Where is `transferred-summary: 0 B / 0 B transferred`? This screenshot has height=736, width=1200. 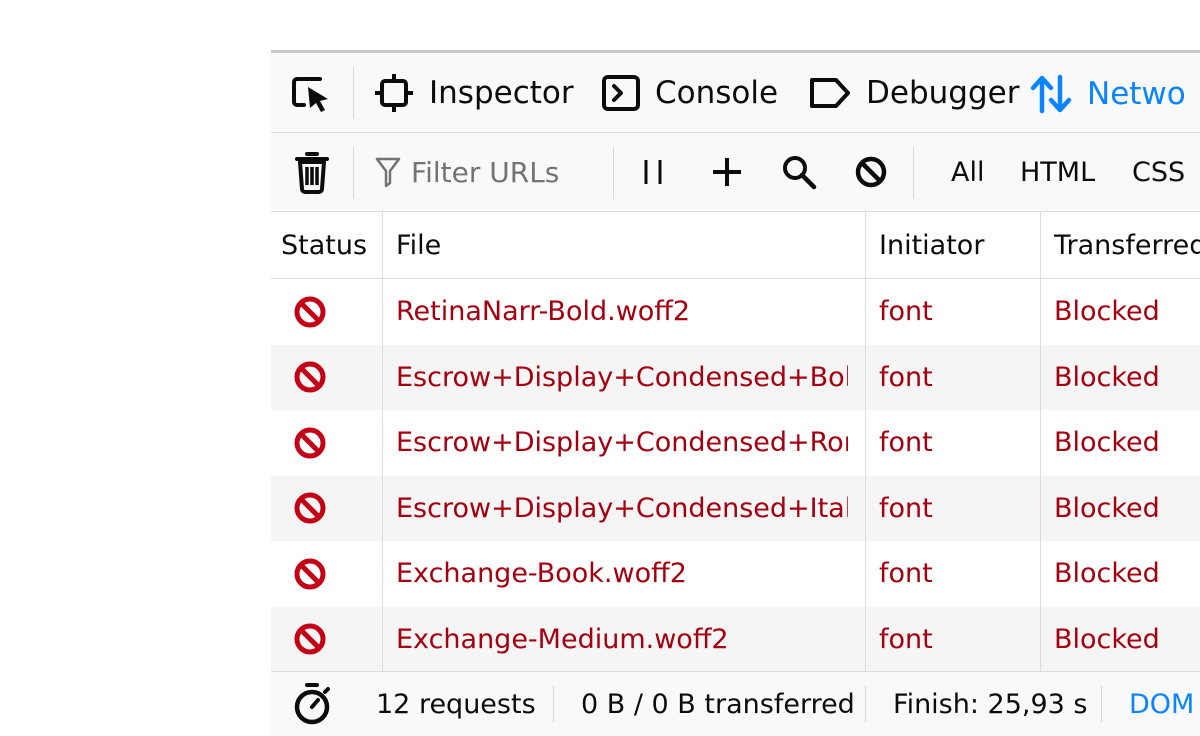 transferred-summary: 0 B / 0 B transferred is located at coordinates (718, 704).